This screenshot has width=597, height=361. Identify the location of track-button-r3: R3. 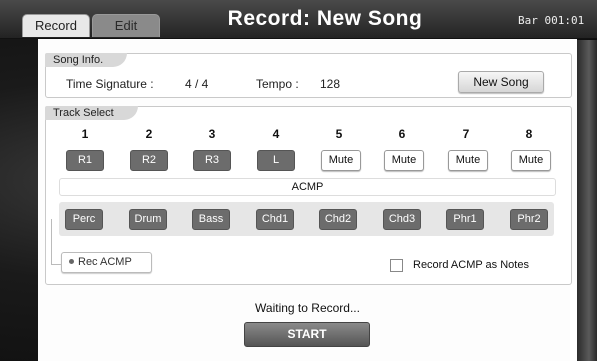
(212, 160).